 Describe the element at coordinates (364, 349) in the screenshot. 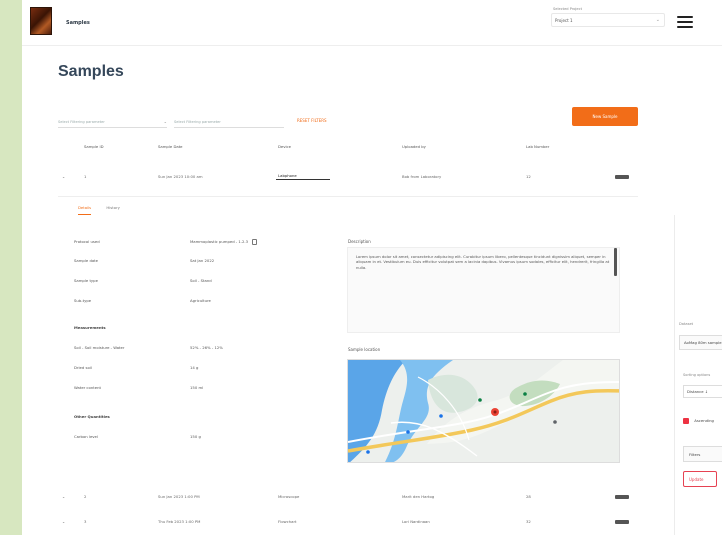

I see `location-heading: Sample location` at that location.